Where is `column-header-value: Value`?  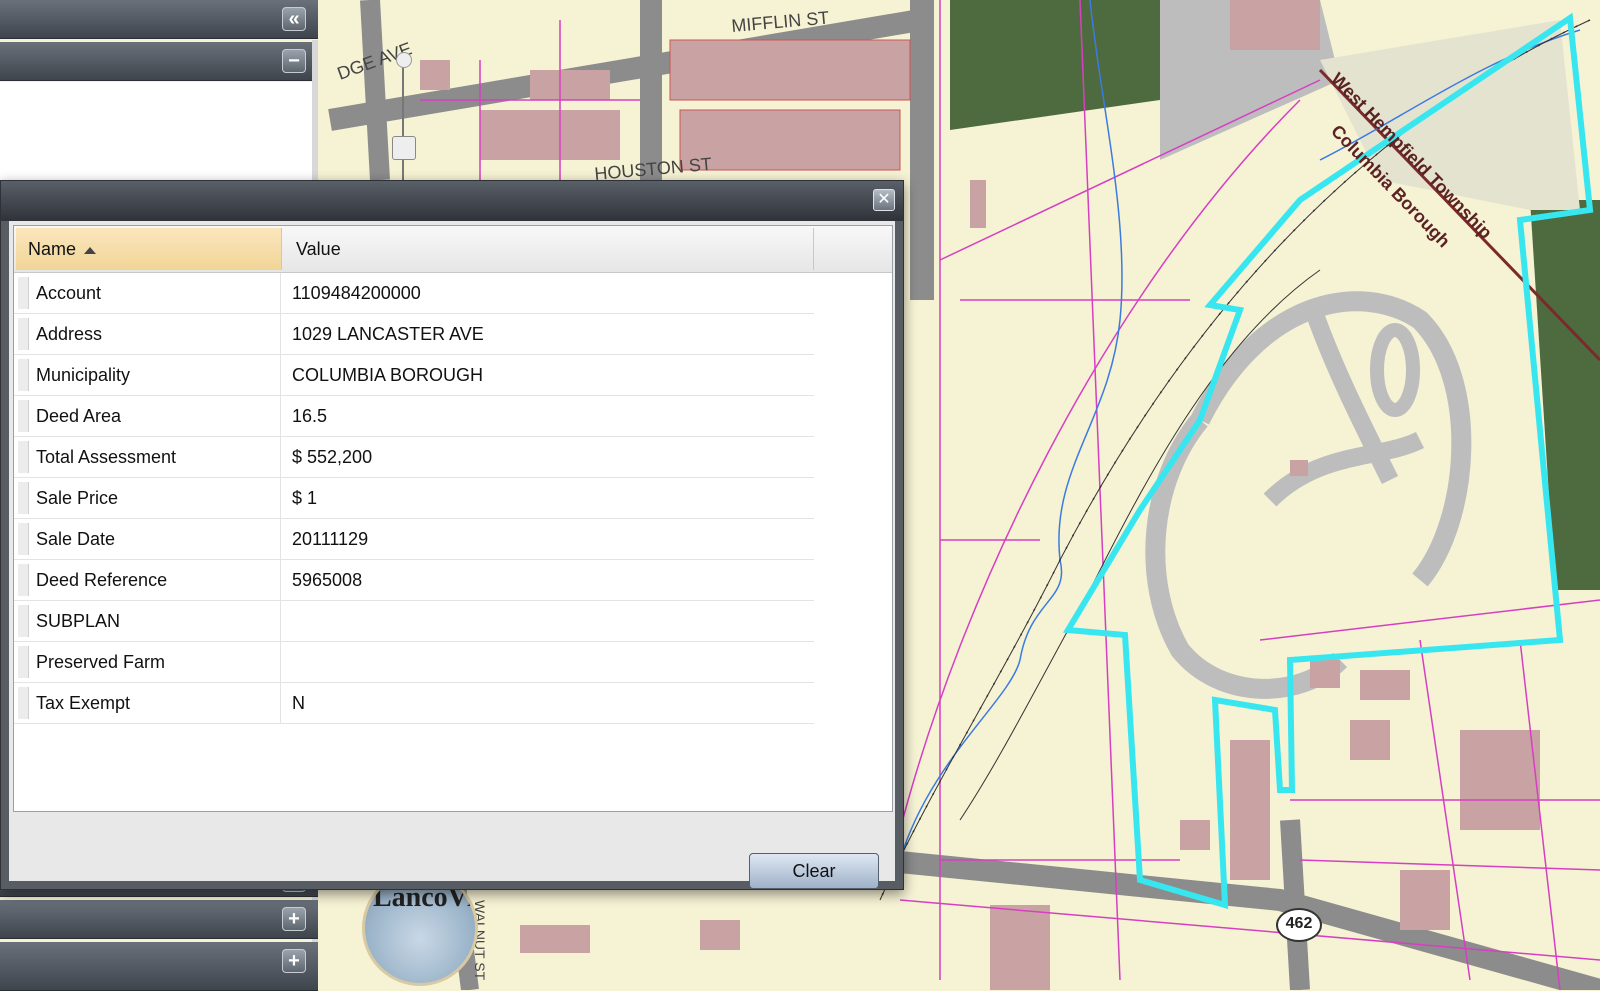
column-header-value: Value is located at coordinates (549, 249).